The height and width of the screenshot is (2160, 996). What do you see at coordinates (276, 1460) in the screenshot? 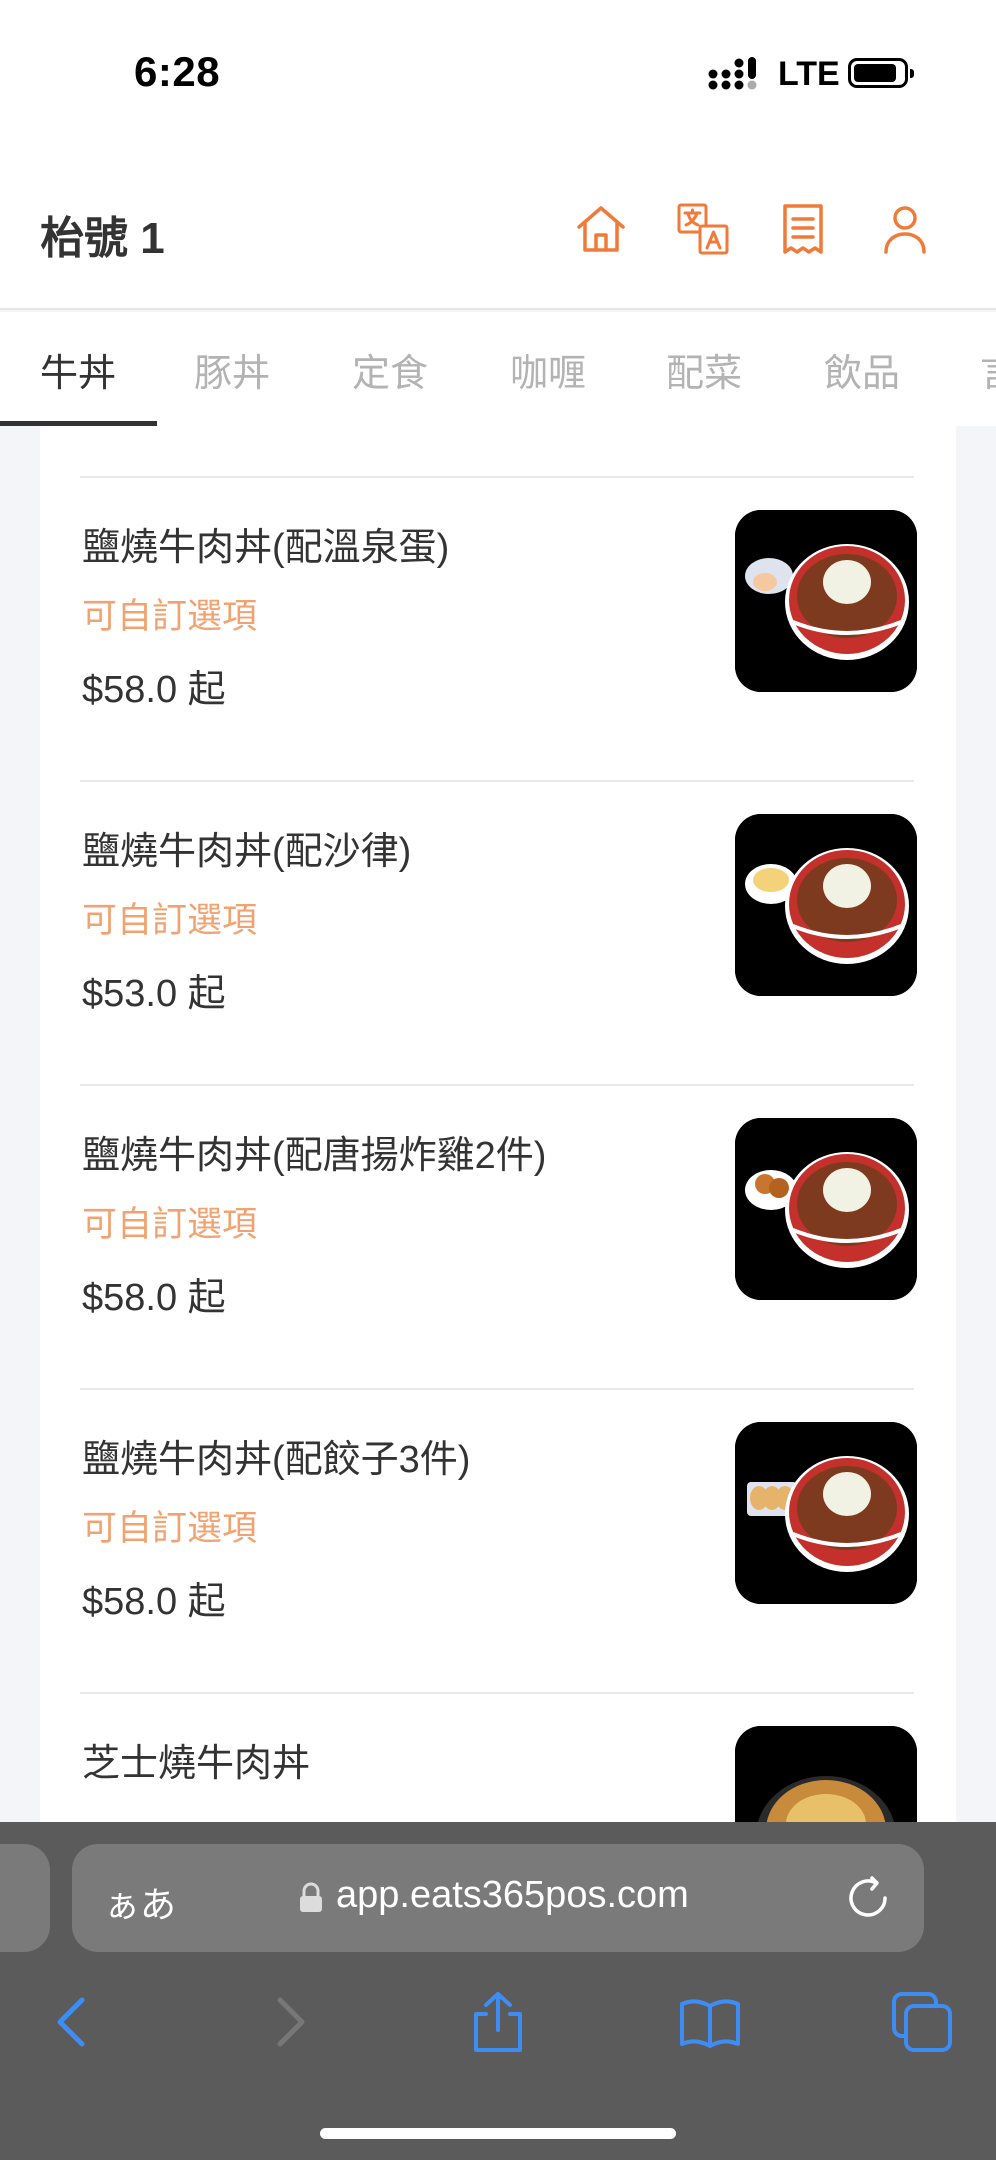
I see `item-name: 鹽燒牛肉丼(配餃子3件)` at bounding box center [276, 1460].